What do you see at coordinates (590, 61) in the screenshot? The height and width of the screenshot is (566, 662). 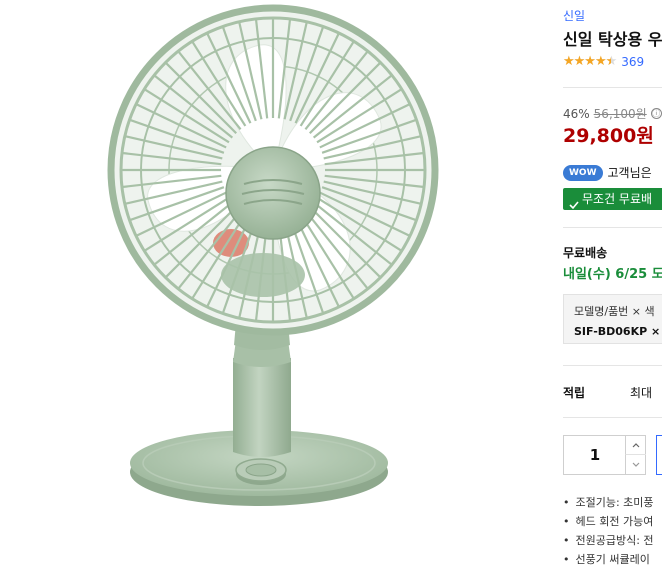 I see `star-rating: ★★★★★ ★★★★★` at bounding box center [590, 61].